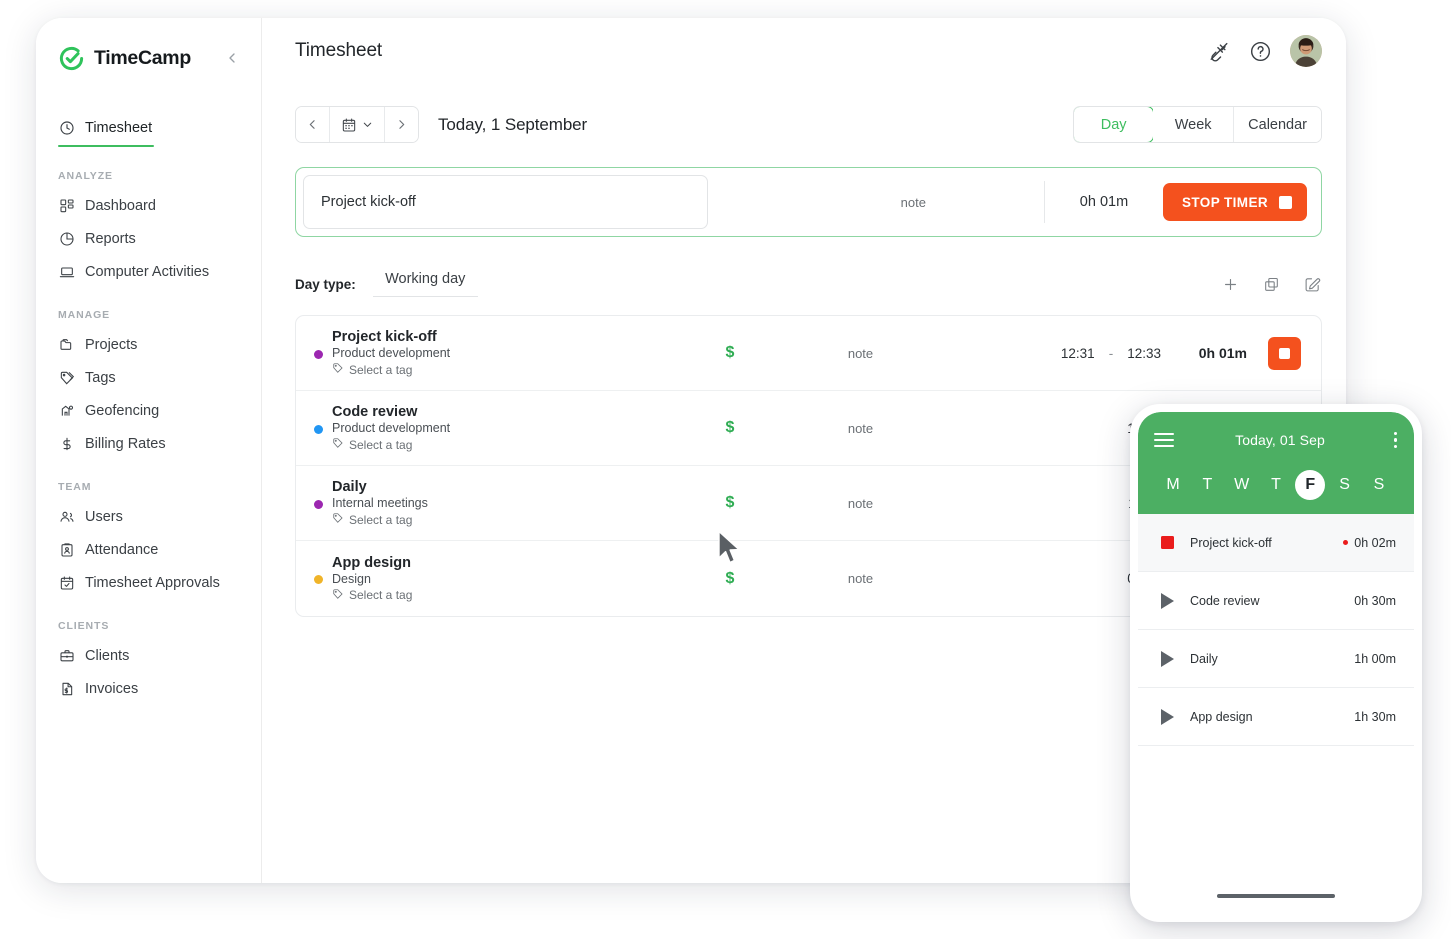  I want to click on calendar-picker-button, so click(357, 124).